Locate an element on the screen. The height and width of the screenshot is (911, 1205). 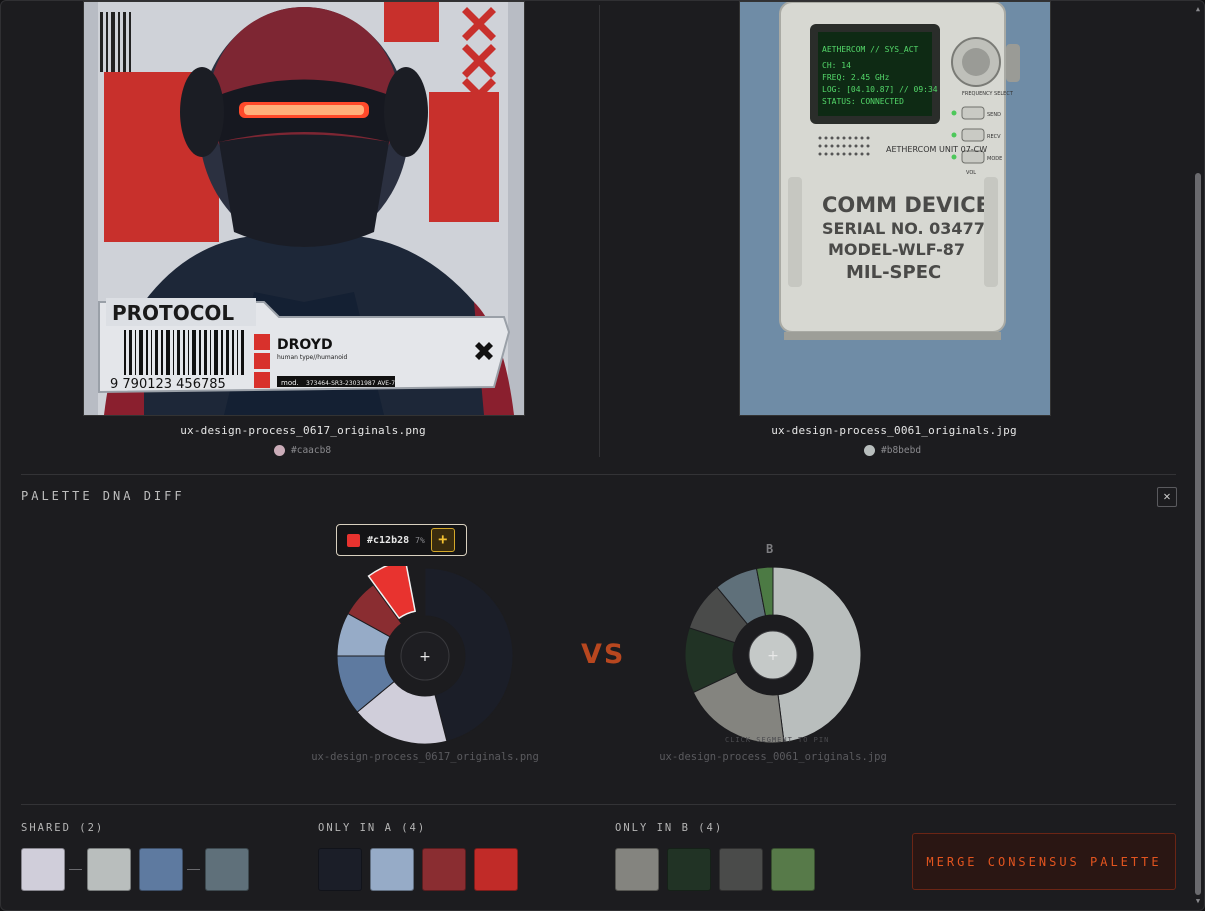
merge-consensus-button: MERGE CONSENSUS PALETTE is located at coordinates (1044, 861).